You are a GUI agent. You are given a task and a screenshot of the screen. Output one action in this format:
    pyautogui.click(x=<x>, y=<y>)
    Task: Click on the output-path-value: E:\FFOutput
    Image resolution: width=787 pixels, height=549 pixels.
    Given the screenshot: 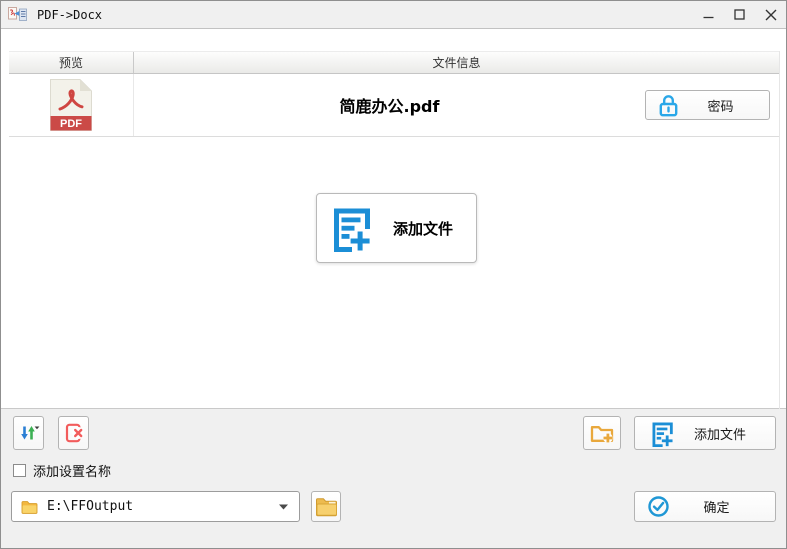 What is the action you would take?
    pyautogui.click(x=90, y=506)
    